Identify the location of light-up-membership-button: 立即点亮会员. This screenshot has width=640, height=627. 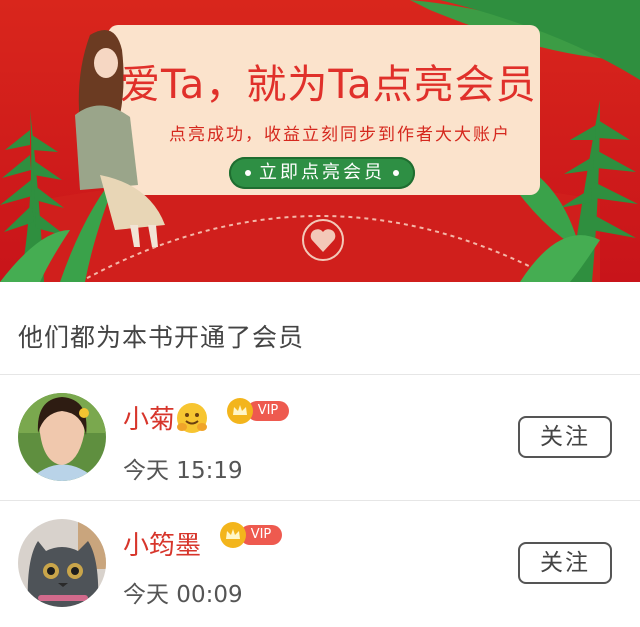
(322, 173).